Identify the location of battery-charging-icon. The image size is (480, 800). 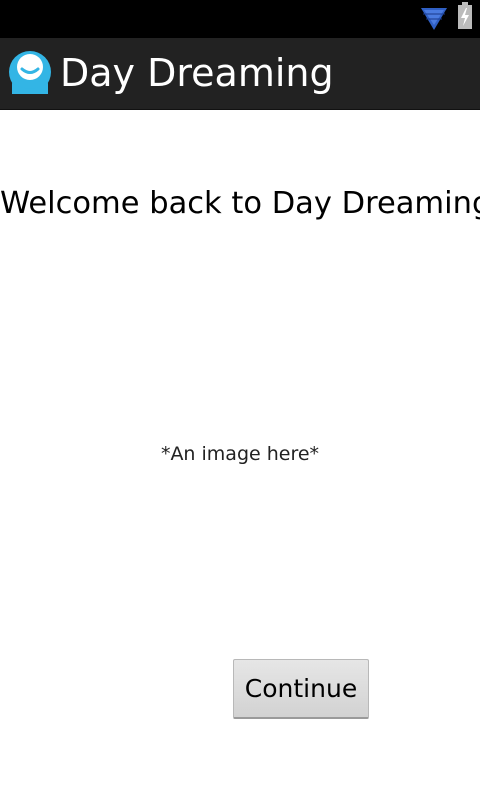
(465, 15).